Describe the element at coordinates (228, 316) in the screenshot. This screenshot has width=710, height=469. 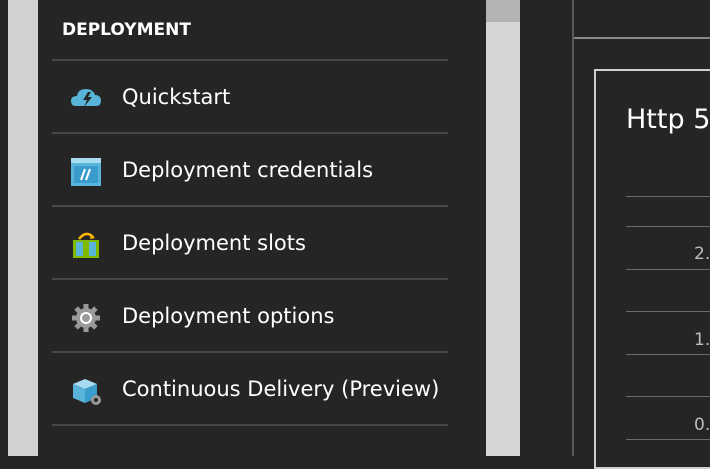
I see `menu-label-deployment-options: Deployment options` at that location.